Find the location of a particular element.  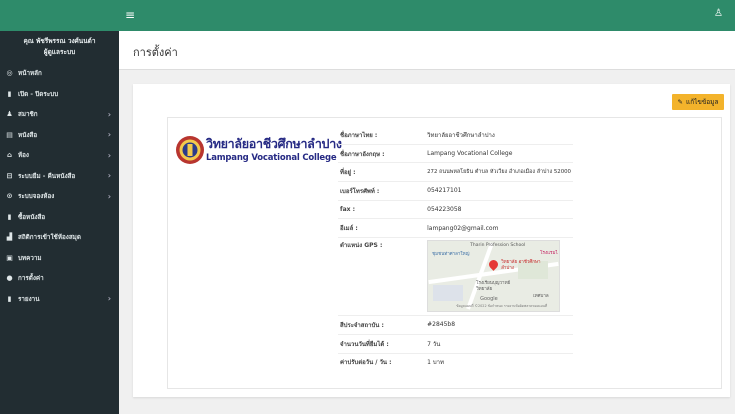

map-label-top: Tharin Profession School is located at coordinates (498, 246).